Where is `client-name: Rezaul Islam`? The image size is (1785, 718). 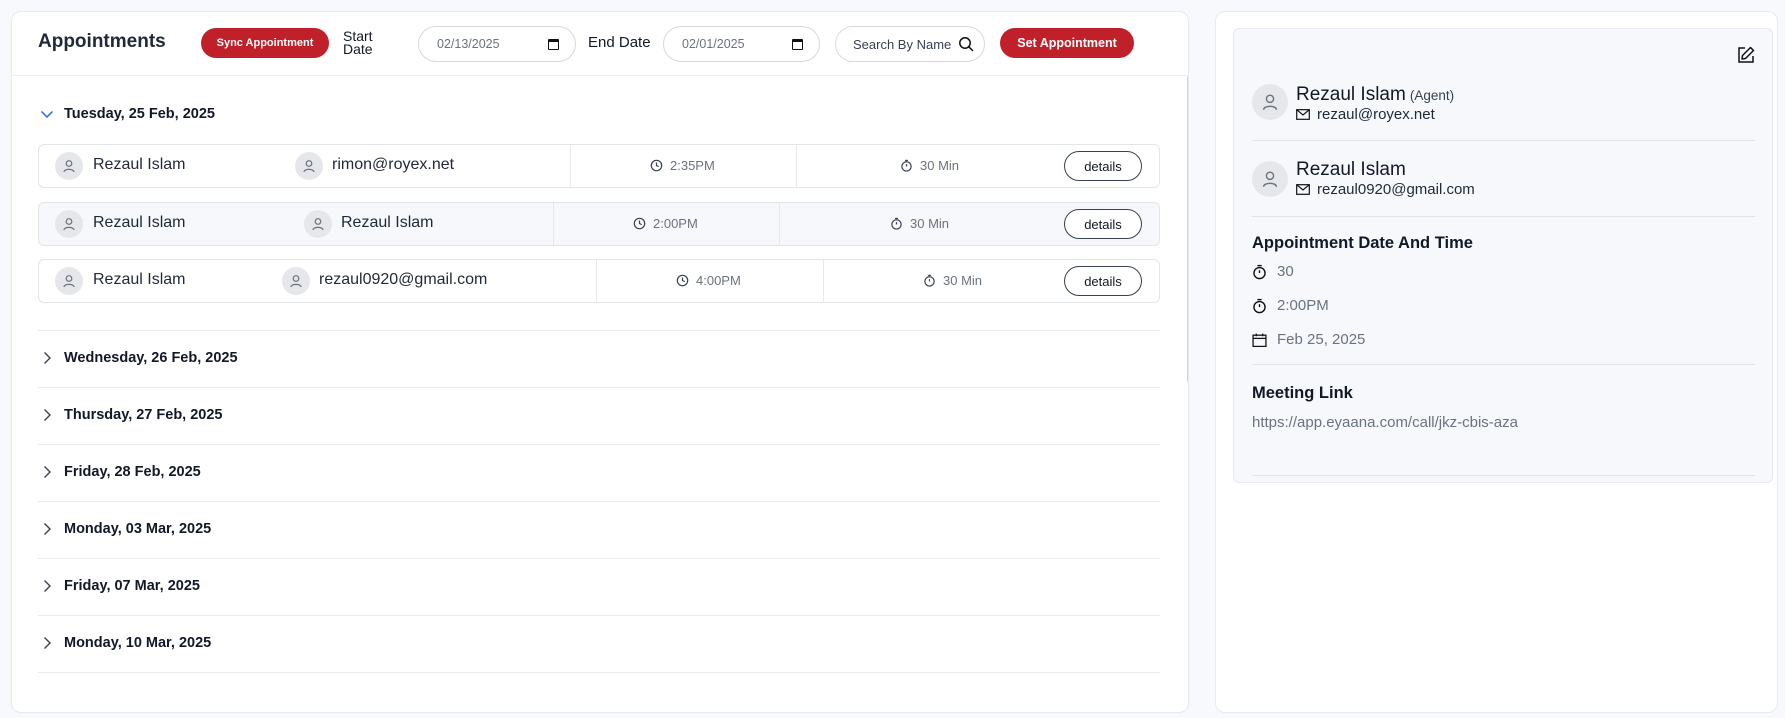
client-name: Rezaul Islam is located at coordinates (1351, 169).